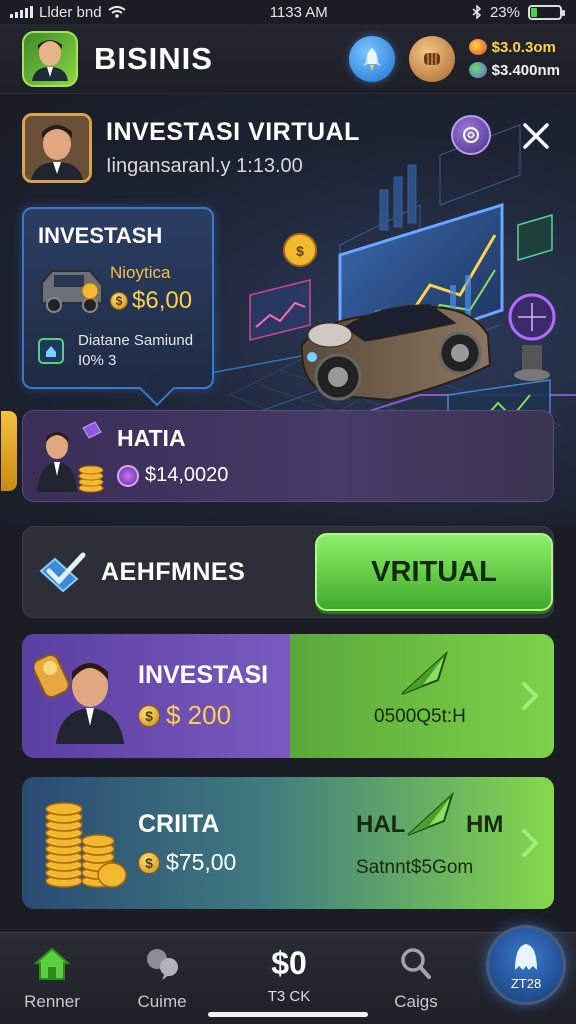 The height and width of the screenshot is (1024, 576). I want to click on offer-1-left: INVESTASI $ $ 200, so click(156, 696).